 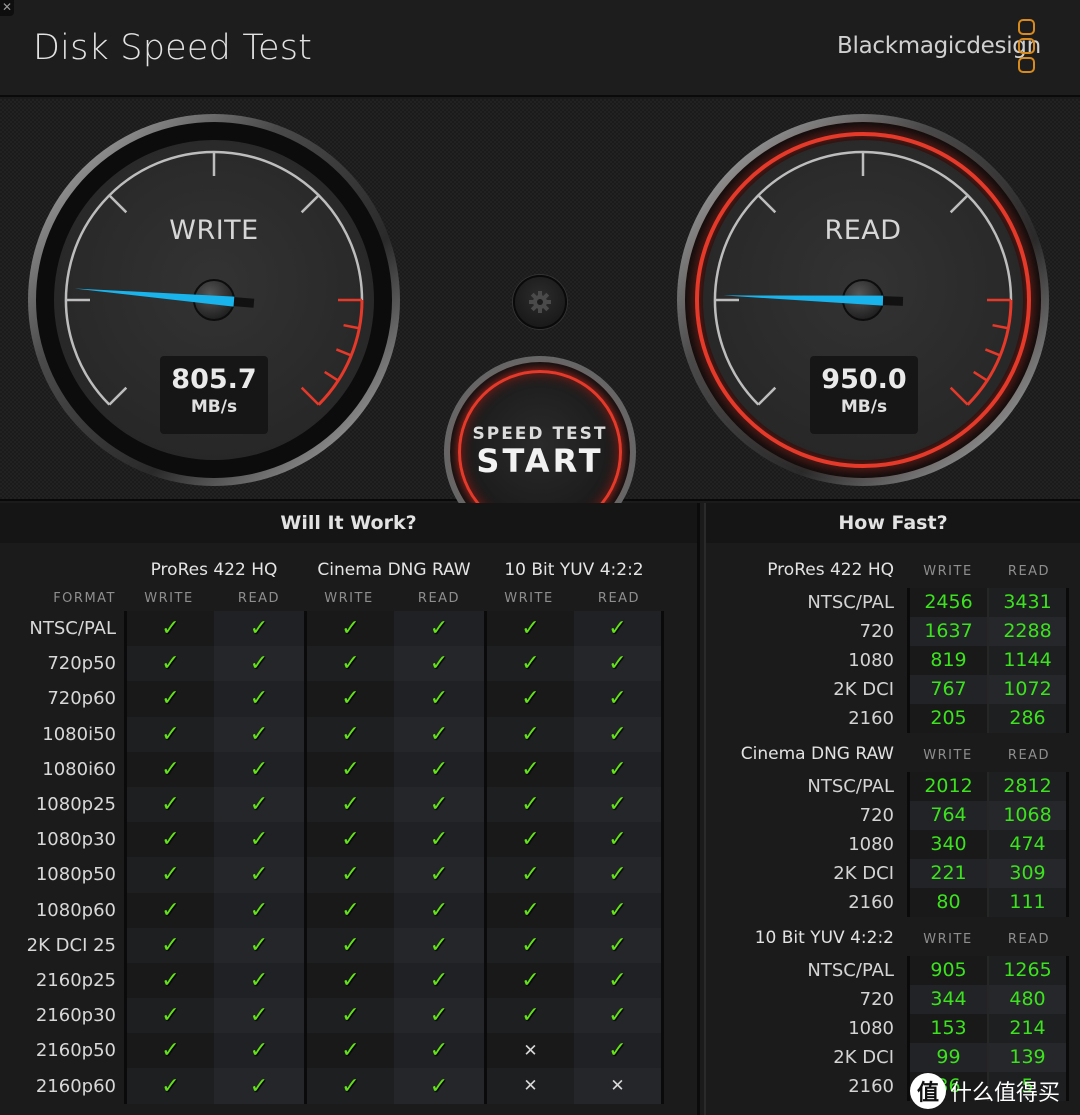 What do you see at coordinates (948, 939) in the screenshot?
I see `hf-write-header: WRITE` at bounding box center [948, 939].